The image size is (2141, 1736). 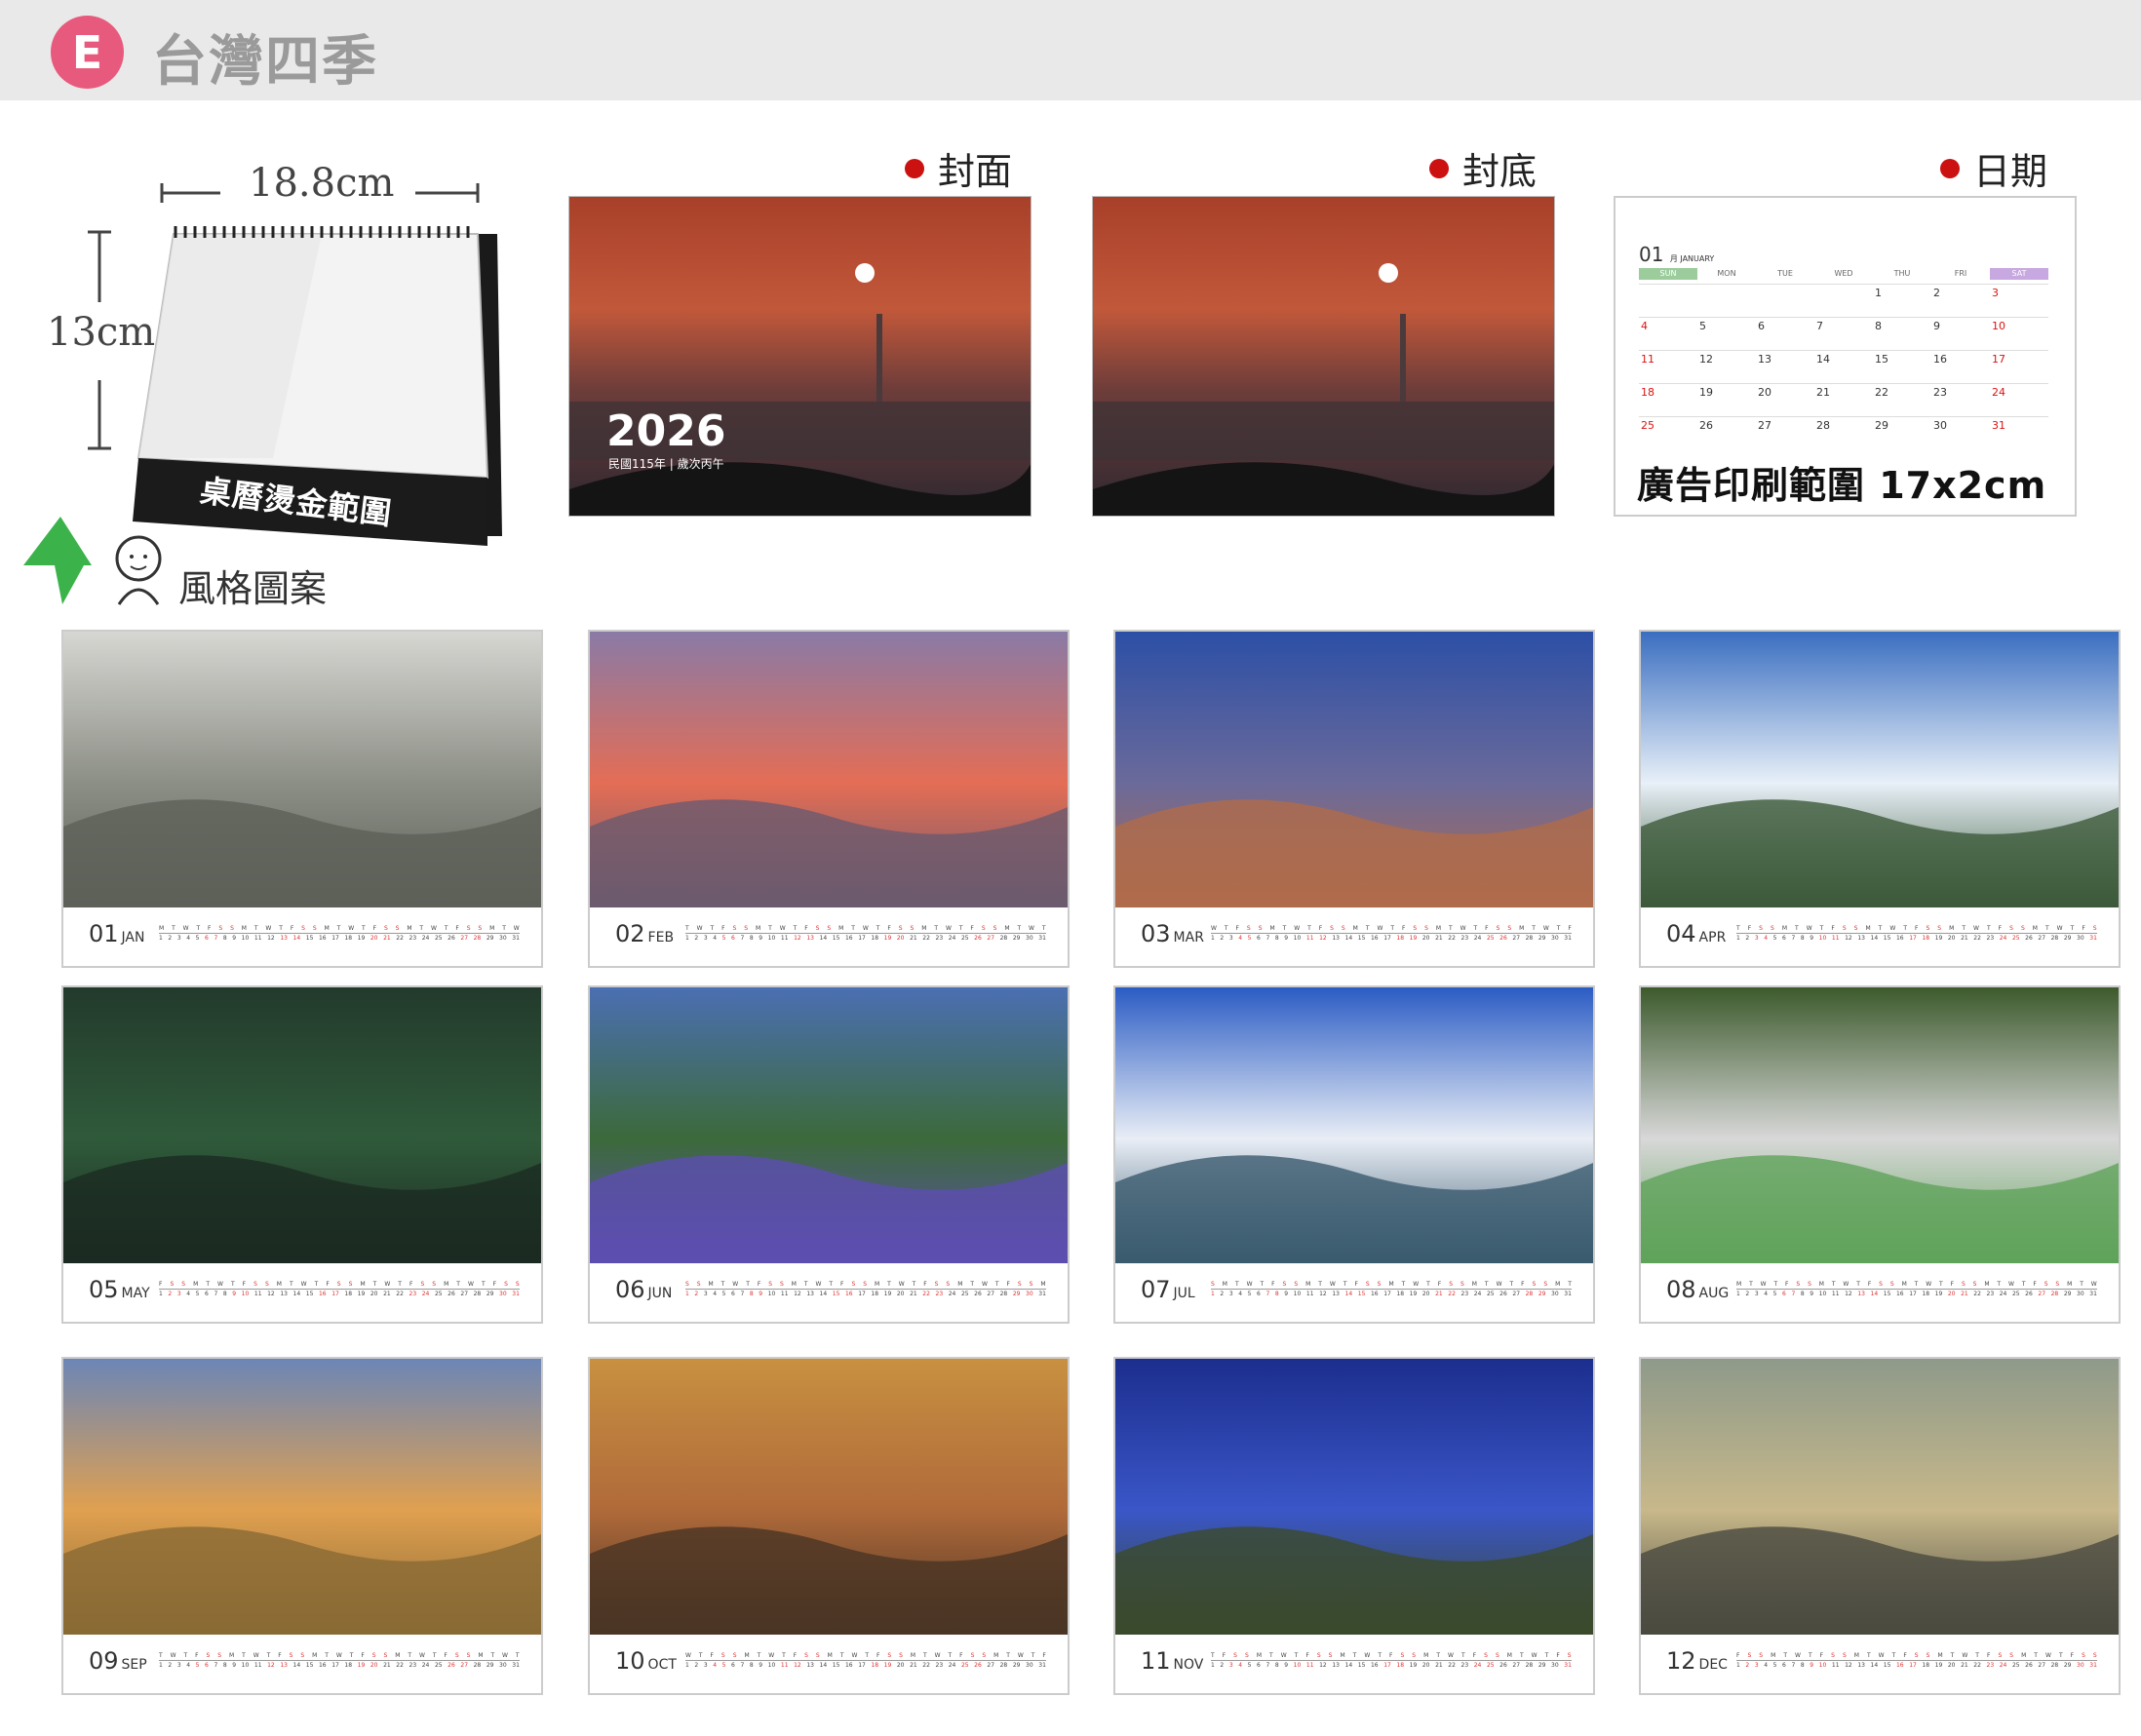 I want to click on date-cell: 15, so click(x=1902, y=366).